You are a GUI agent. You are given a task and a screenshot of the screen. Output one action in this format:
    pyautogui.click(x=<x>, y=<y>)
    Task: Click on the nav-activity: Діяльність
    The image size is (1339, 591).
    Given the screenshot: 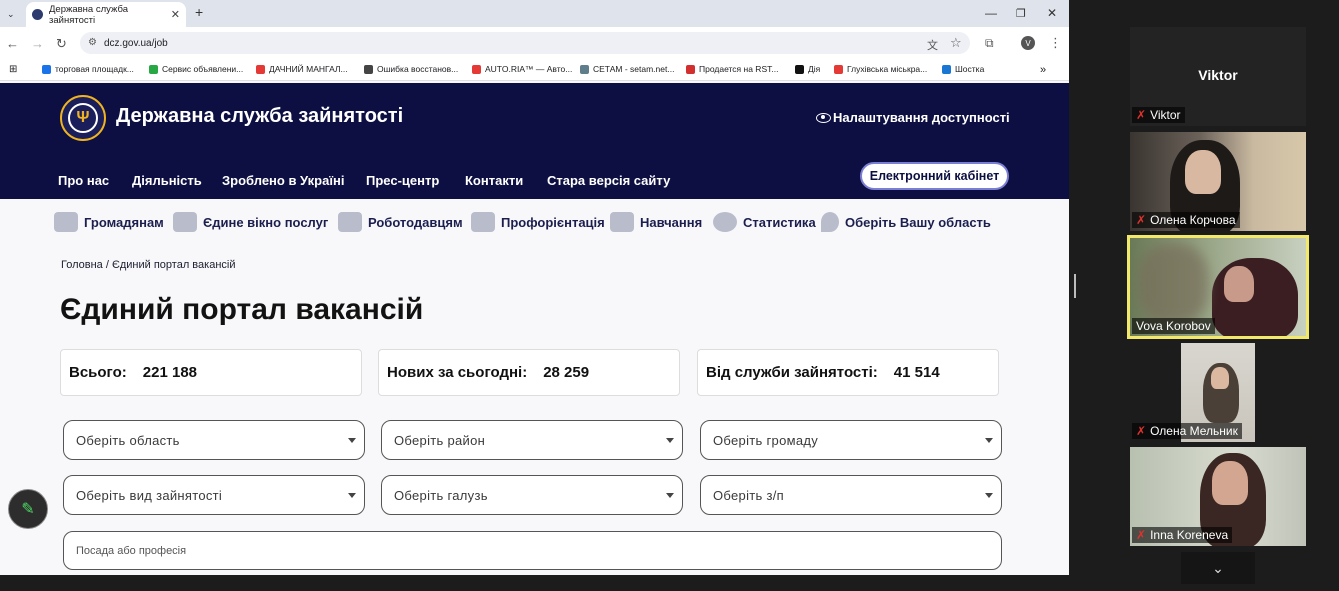 What is the action you would take?
    pyautogui.click(x=167, y=180)
    